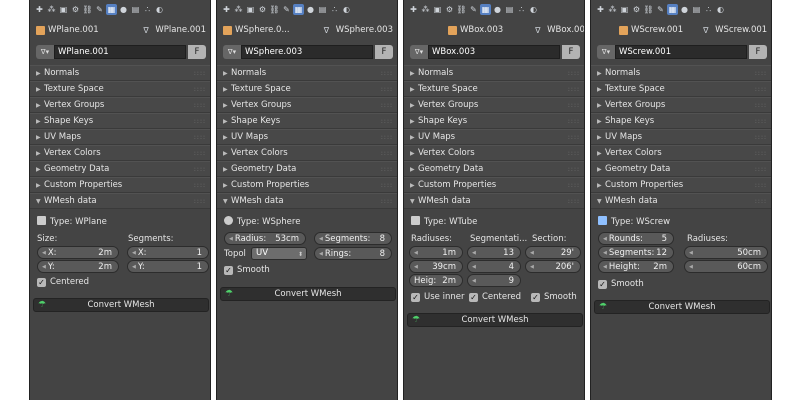 The height and width of the screenshot is (400, 800). I want to click on segments-y-field: ◀ Y: 1, so click(168, 266).